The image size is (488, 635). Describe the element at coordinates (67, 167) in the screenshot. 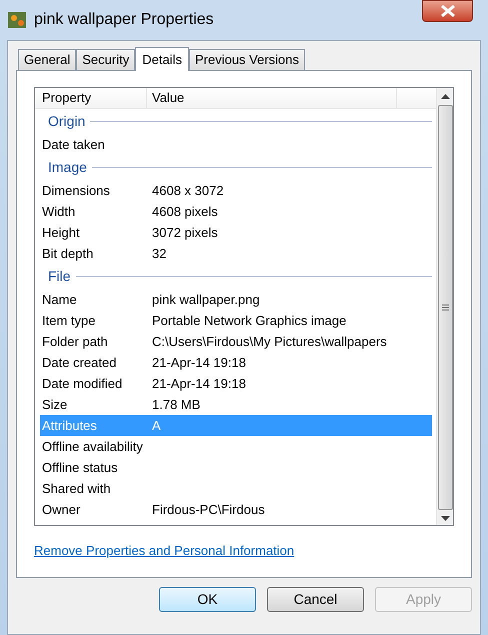

I see `group-heading: Image` at that location.